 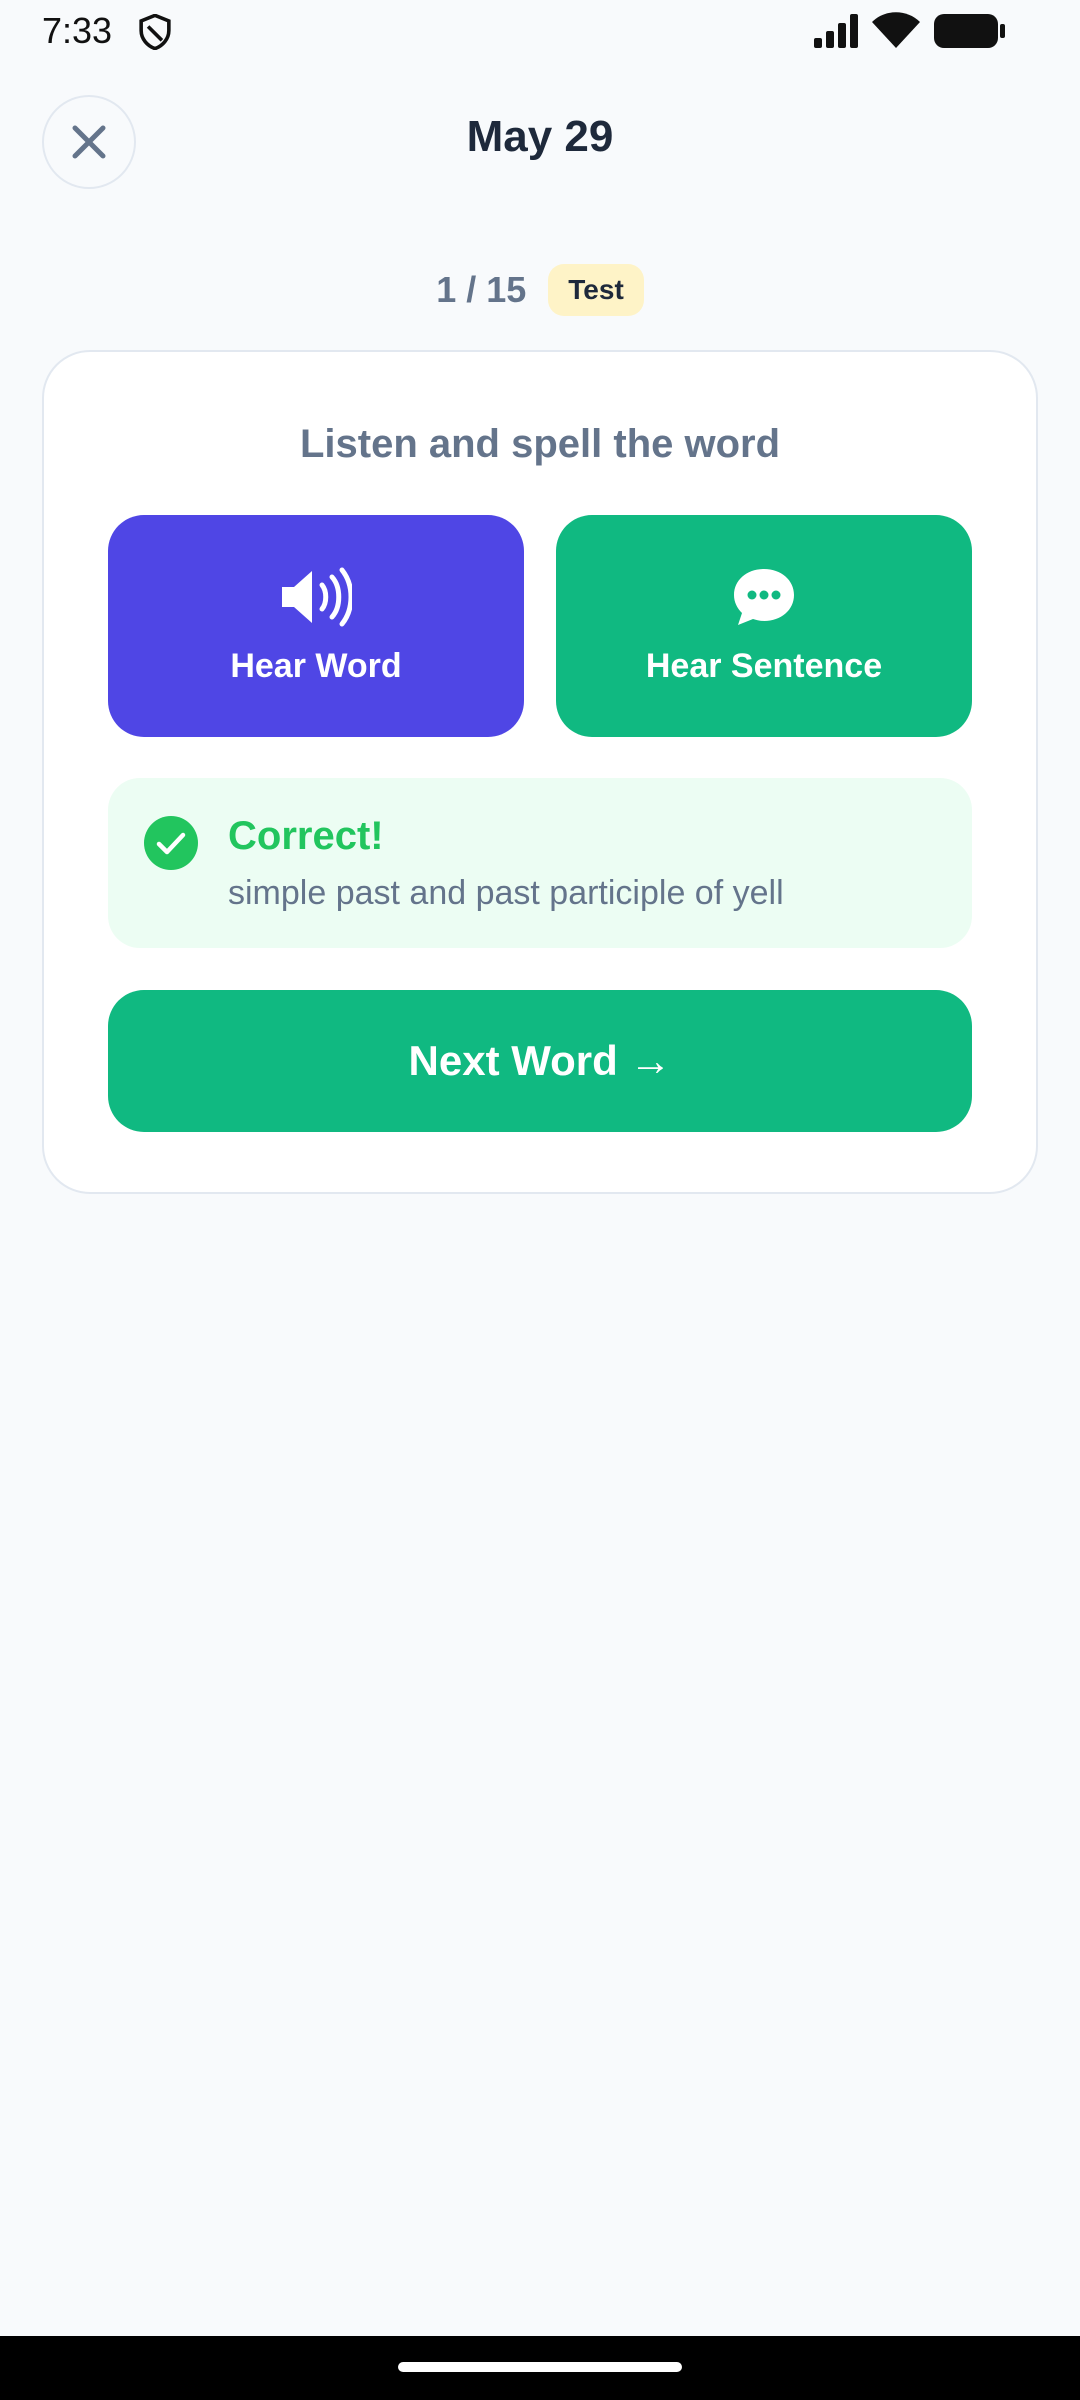 I want to click on hear-word-button: Hear Word, so click(x=316, y=626).